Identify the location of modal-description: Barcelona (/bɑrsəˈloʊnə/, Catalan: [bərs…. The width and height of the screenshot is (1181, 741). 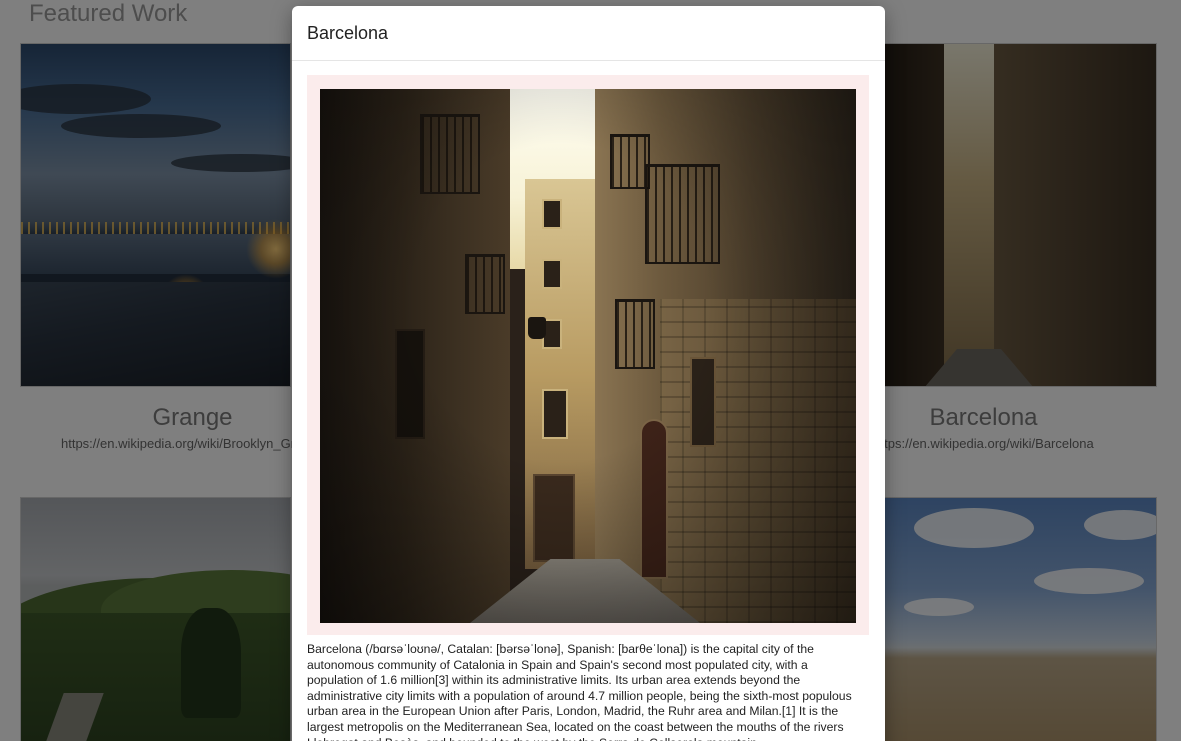
(579, 691).